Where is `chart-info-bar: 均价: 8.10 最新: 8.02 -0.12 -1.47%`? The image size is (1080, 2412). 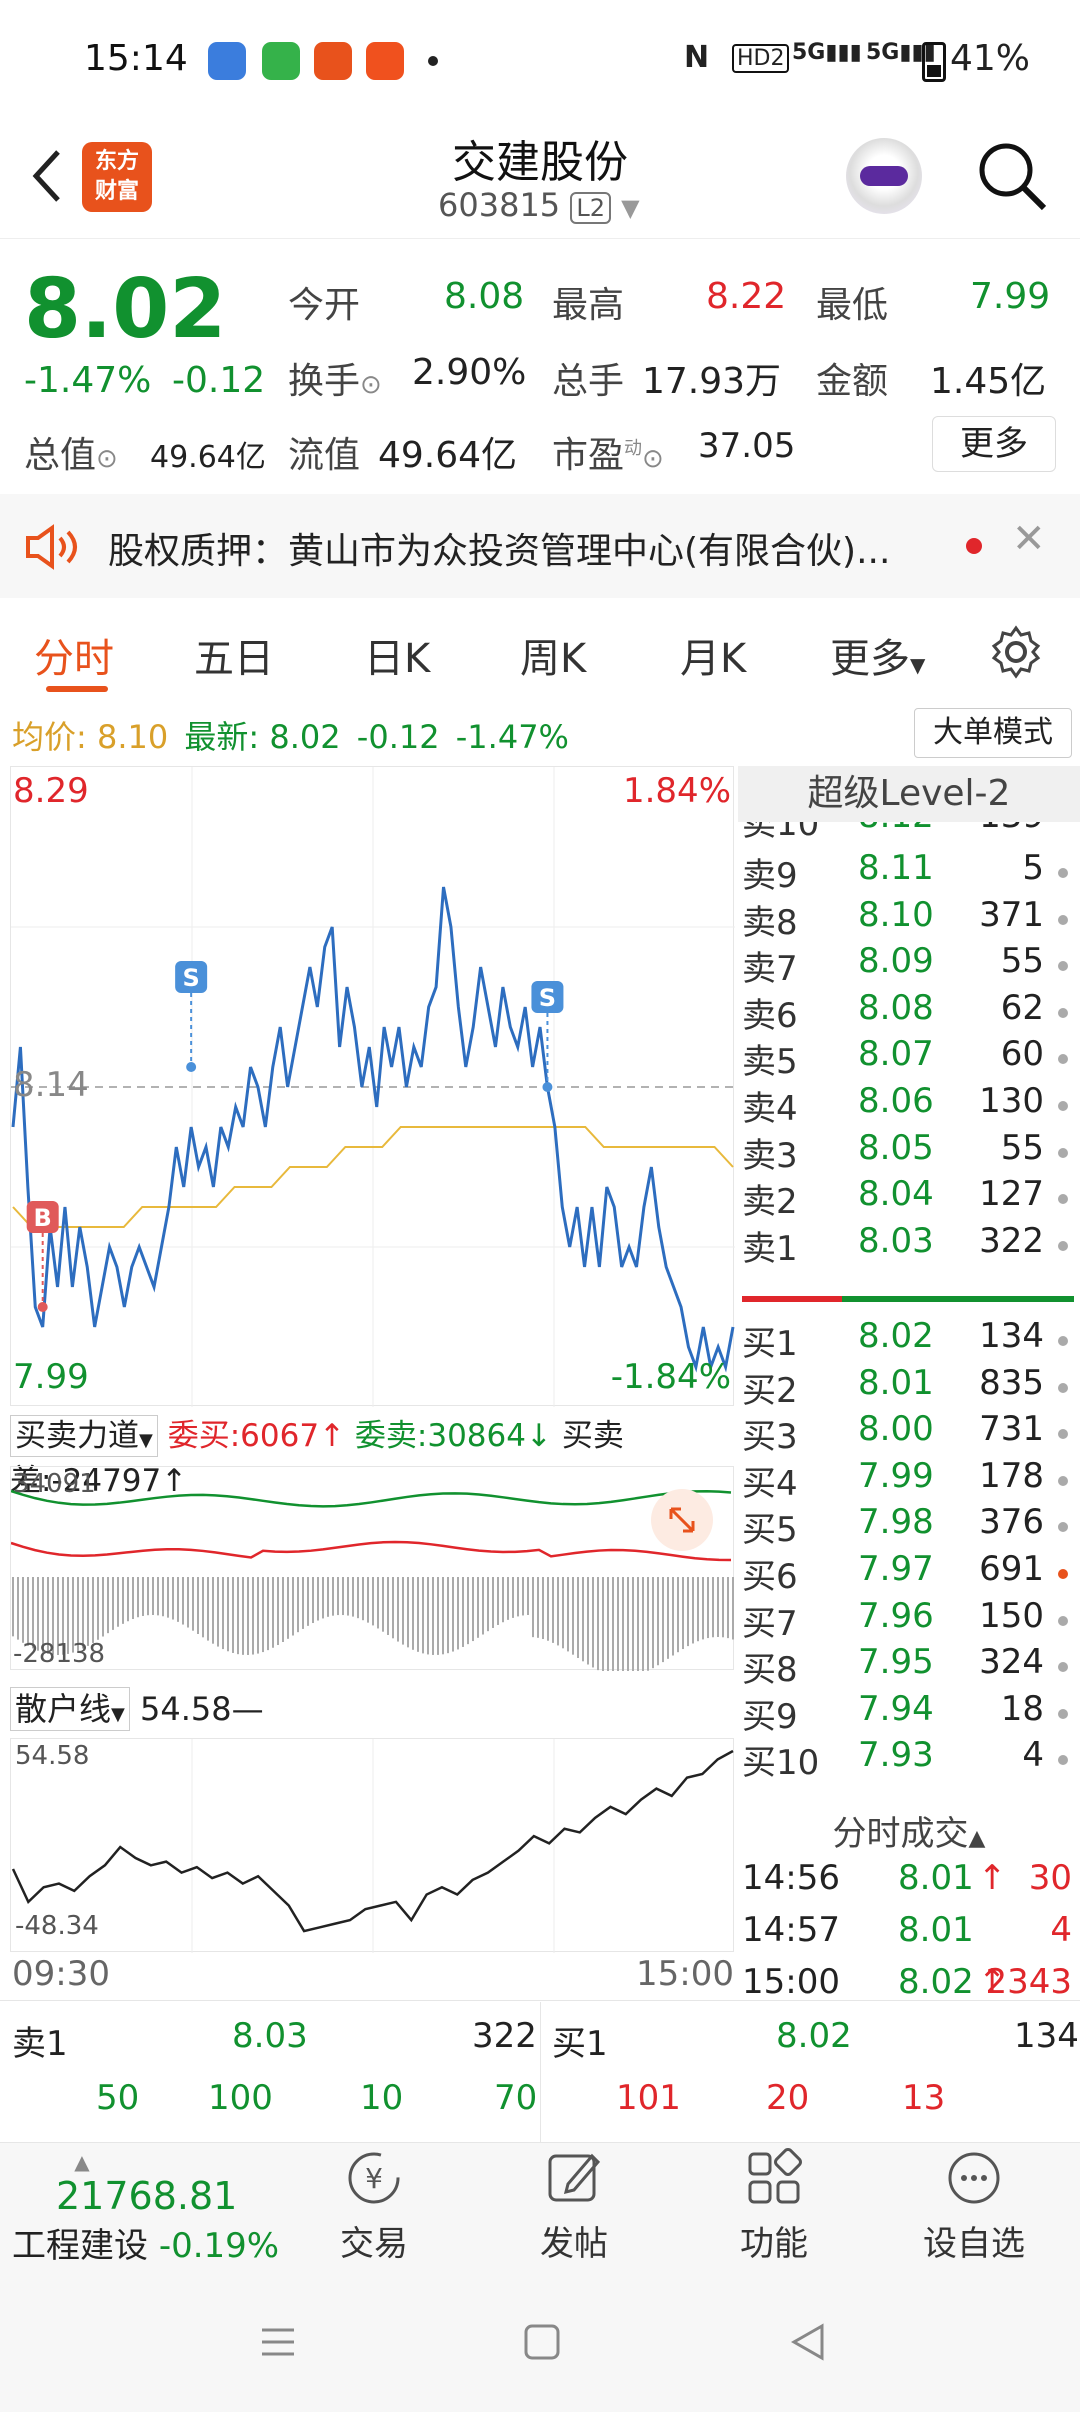 chart-info-bar: 均价: 8.10 最新: 8.02 -0.12 -1.47% is located at coordinates (290, 735).